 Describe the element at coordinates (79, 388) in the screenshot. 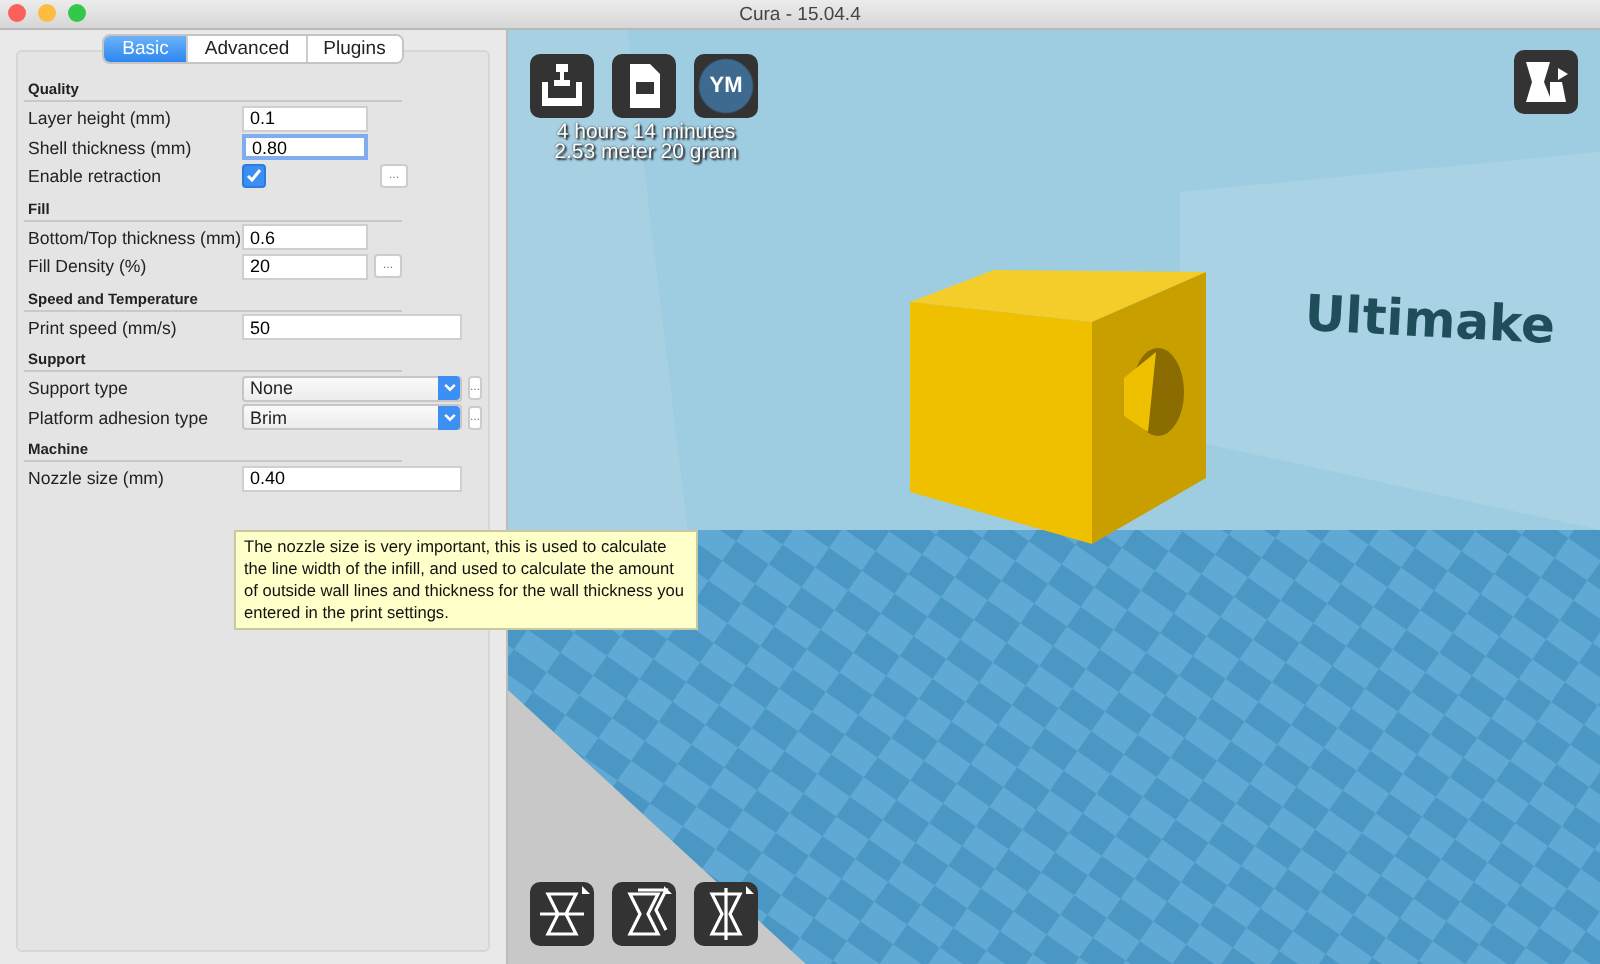

I see `field-label: Support type` at that location.